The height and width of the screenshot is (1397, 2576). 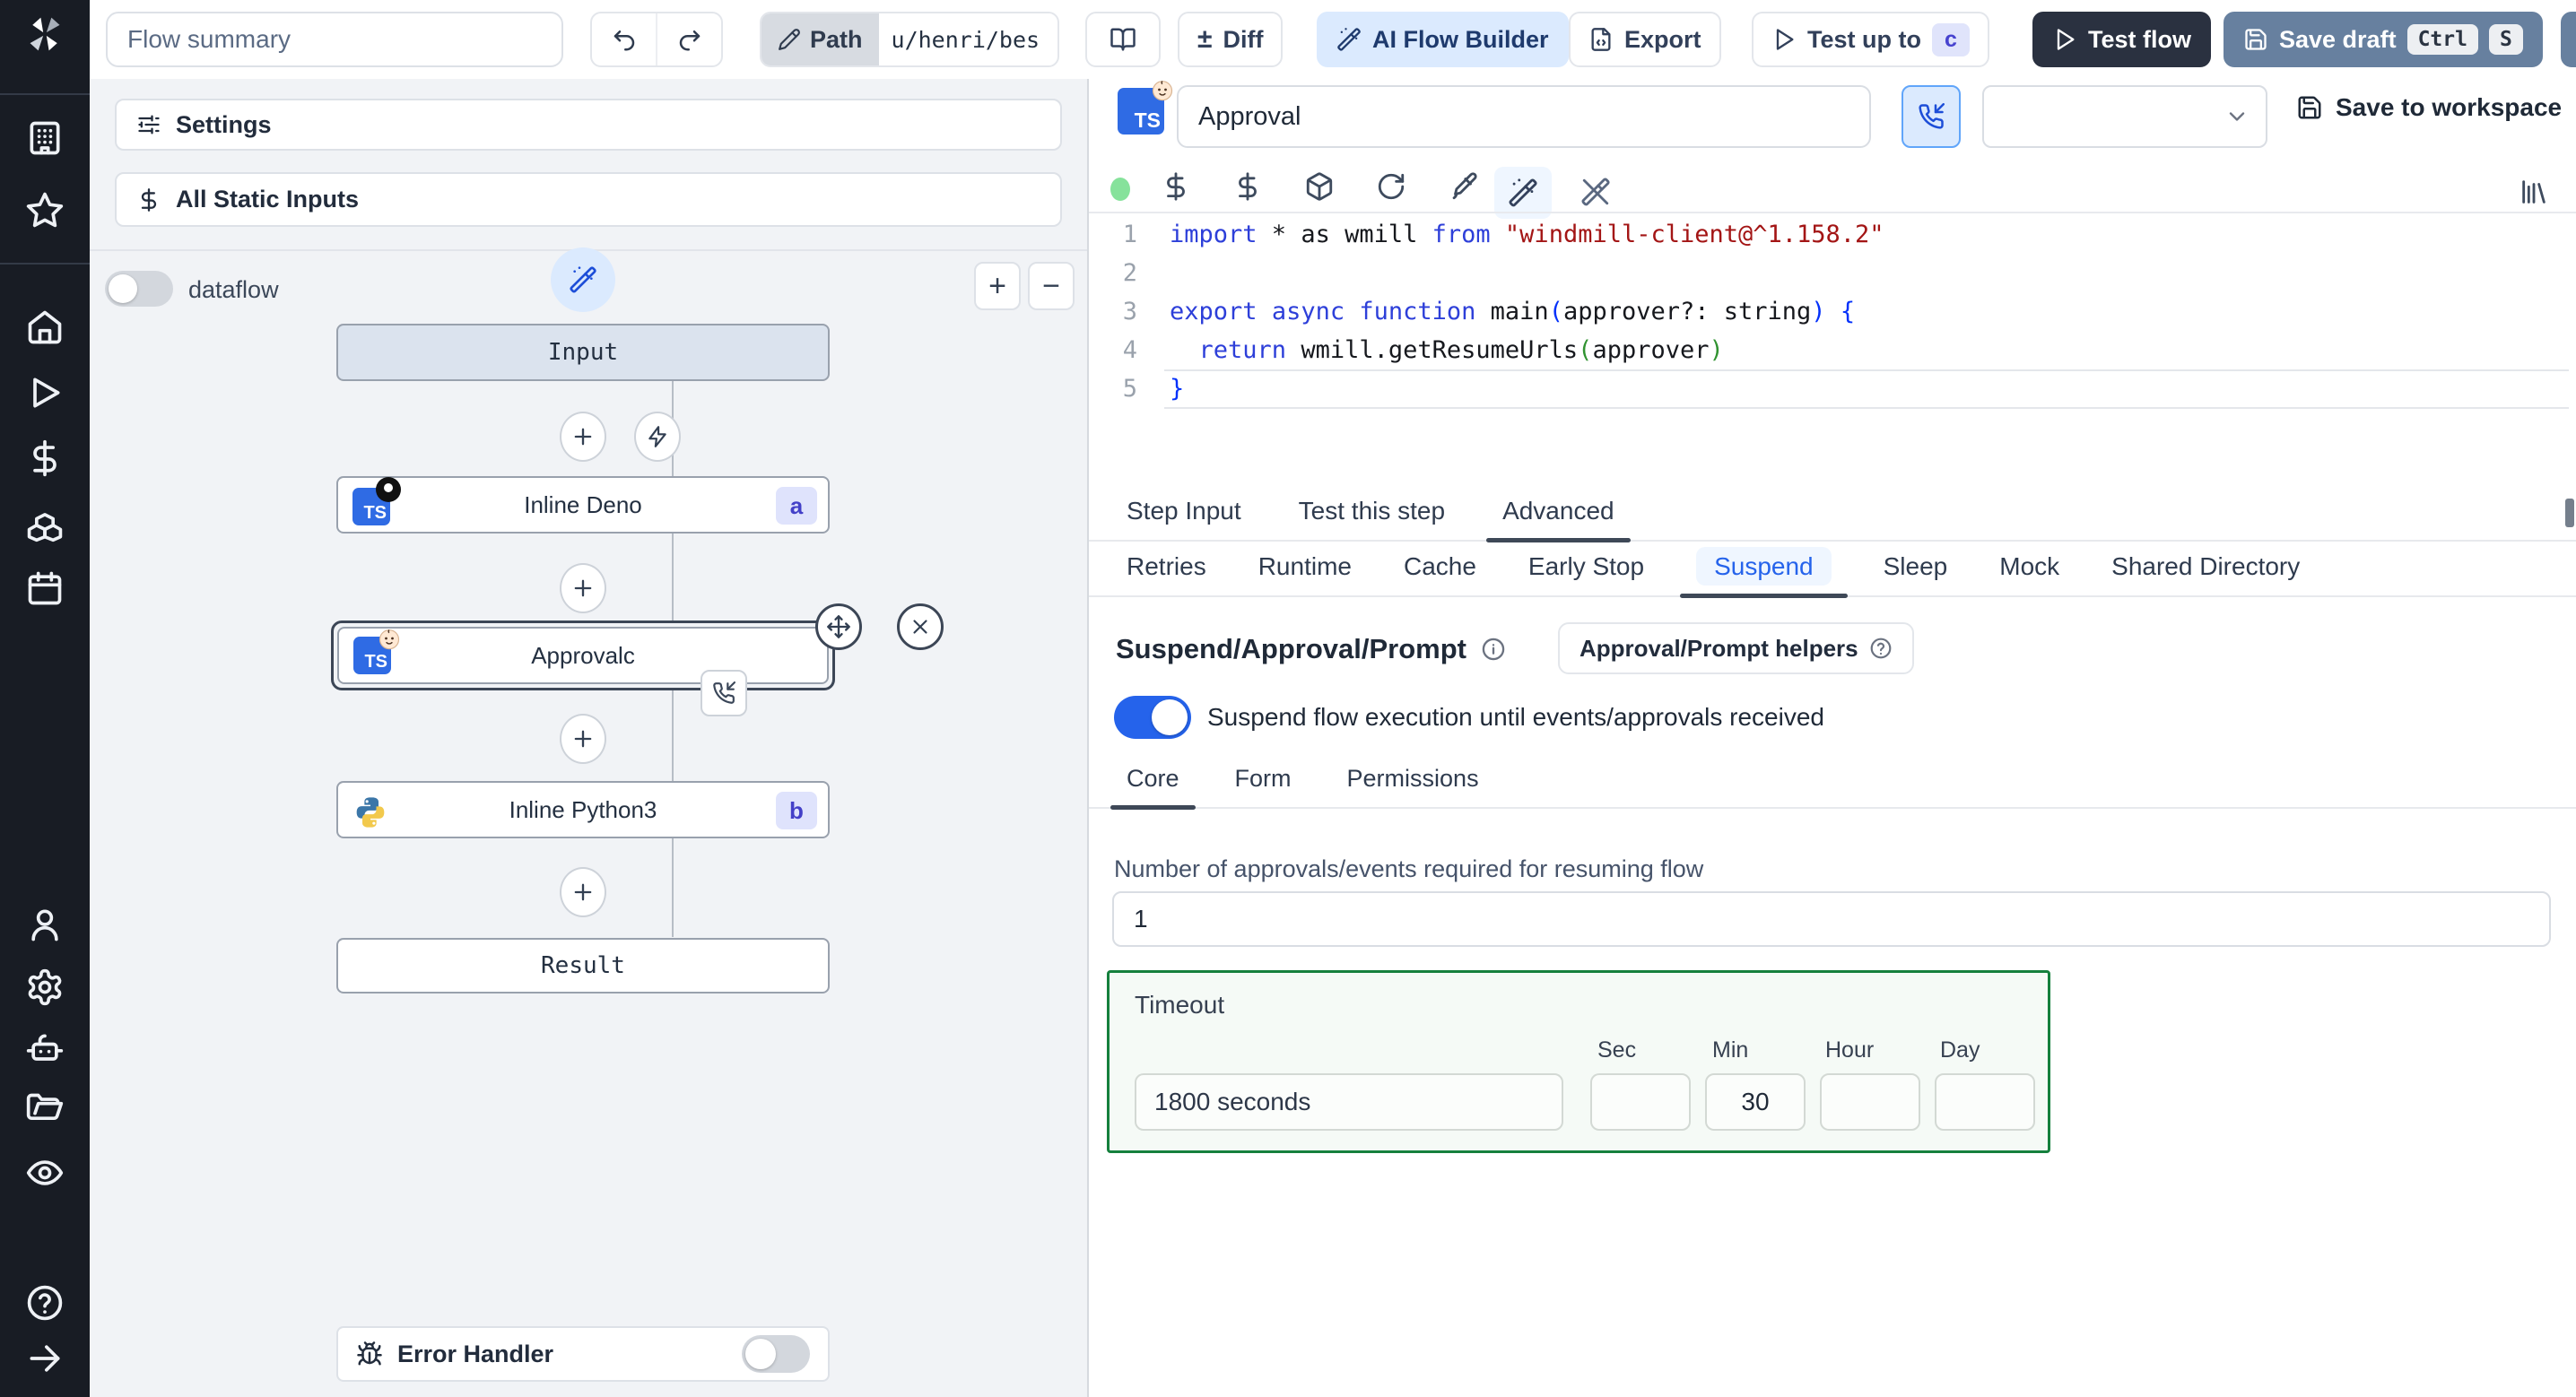 What do you see at coordinates (1166, 573) in the screenshot?
I see `tab-retries: Retries` at bounding box center [1166, 573].